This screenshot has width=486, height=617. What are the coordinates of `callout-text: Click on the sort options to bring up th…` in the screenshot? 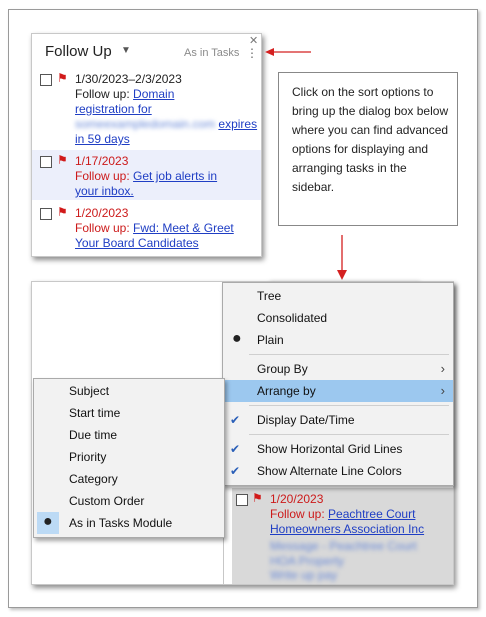 It's located at (370, 139).